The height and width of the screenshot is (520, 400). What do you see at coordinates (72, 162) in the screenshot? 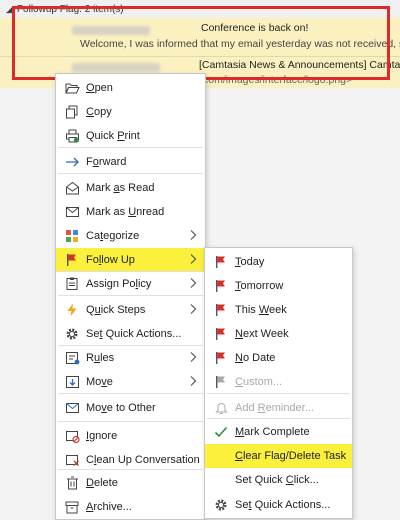
I see `forward-arrow-icon` at bounding box center [72, 162].